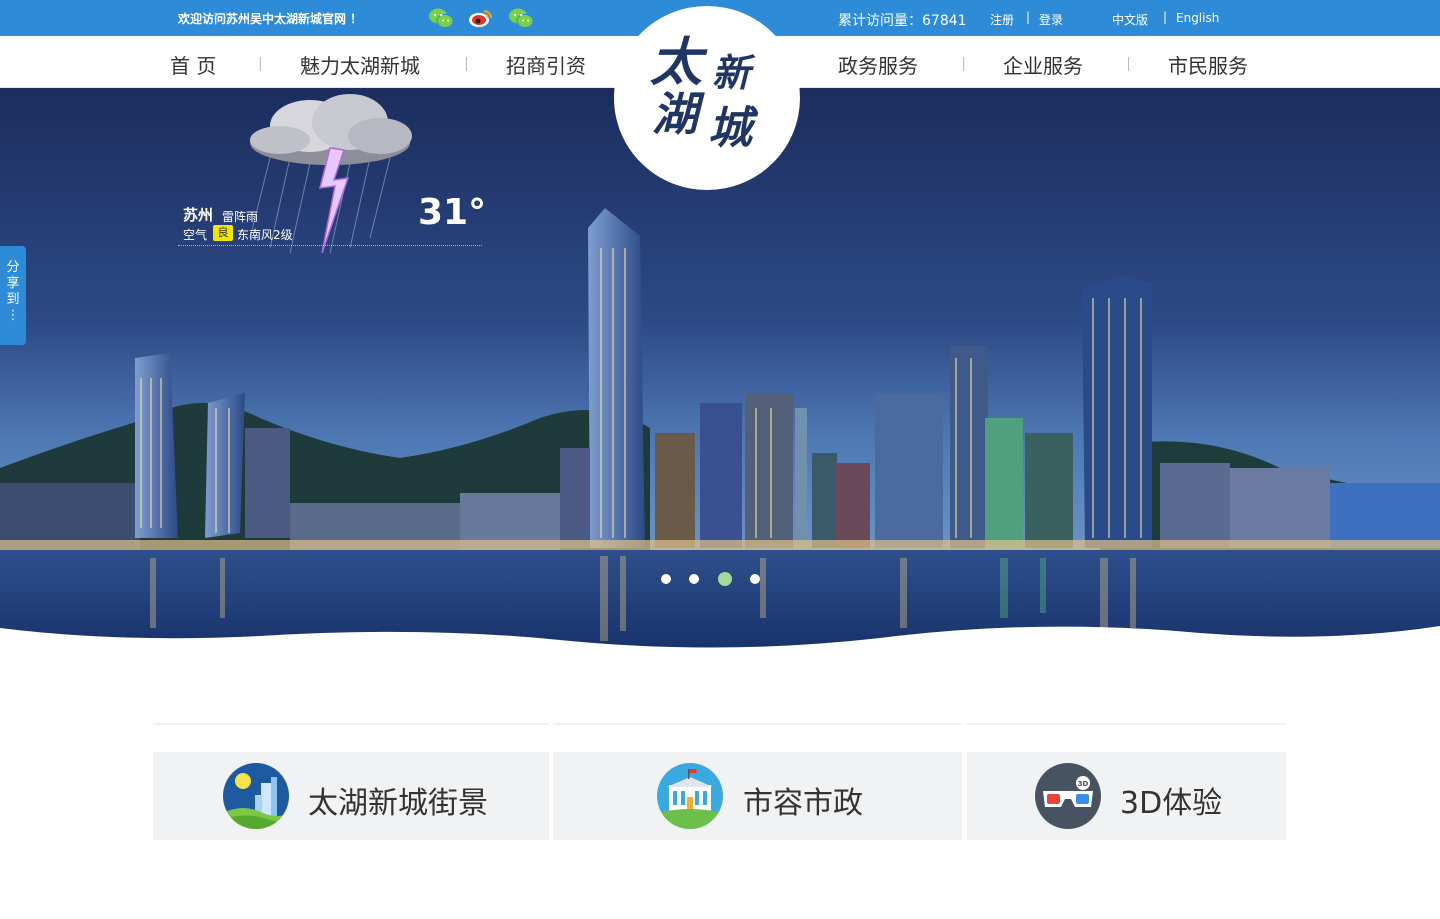 The height and width of the screenshot is (919, 1440). I want to click on nav-item-charm: 魅力太湖新城, so click(360, 64).